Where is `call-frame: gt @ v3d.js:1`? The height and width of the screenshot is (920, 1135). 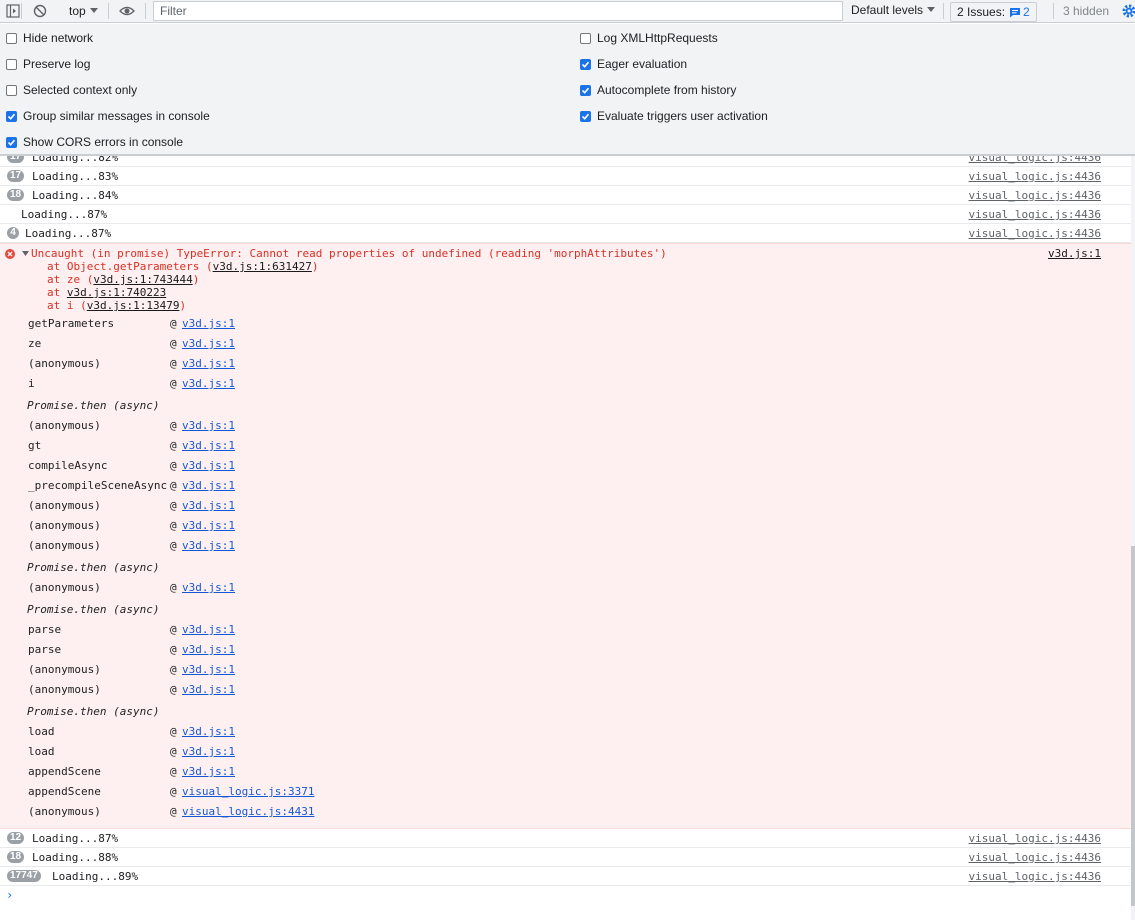 call-frame: gt @ v3d.js:1 is located at coordinates (131, 445).